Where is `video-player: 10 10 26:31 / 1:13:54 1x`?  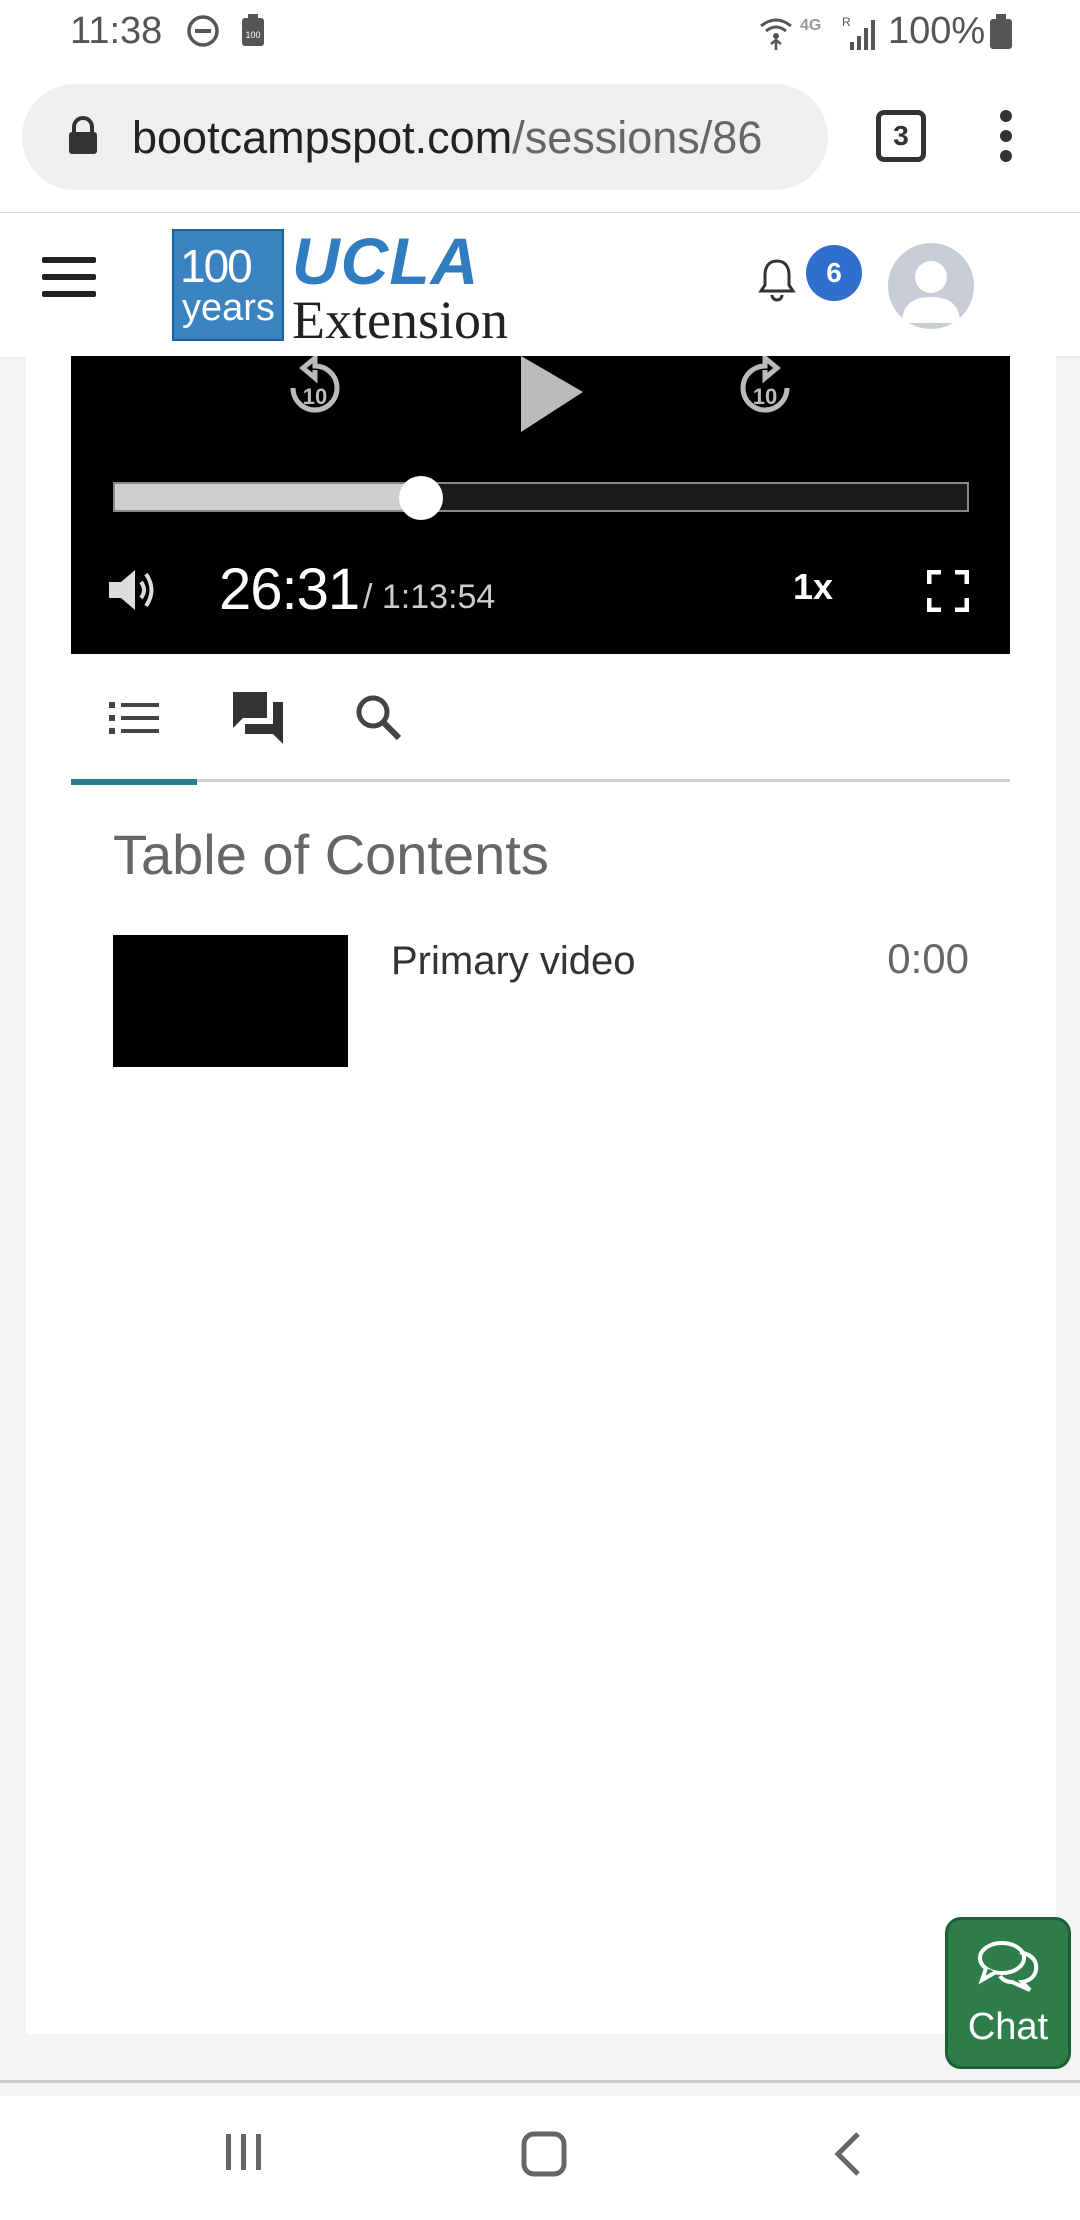 video-player: 10 10 26:31 / 1:13:54 1x is located at coordinates (540, 503).